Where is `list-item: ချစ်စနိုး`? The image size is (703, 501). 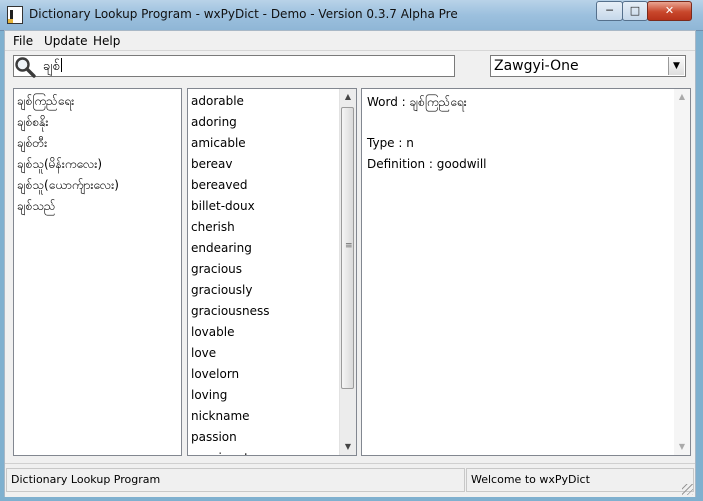
list-item: ချစ်စနိုး is located at coordinates (97, 122).